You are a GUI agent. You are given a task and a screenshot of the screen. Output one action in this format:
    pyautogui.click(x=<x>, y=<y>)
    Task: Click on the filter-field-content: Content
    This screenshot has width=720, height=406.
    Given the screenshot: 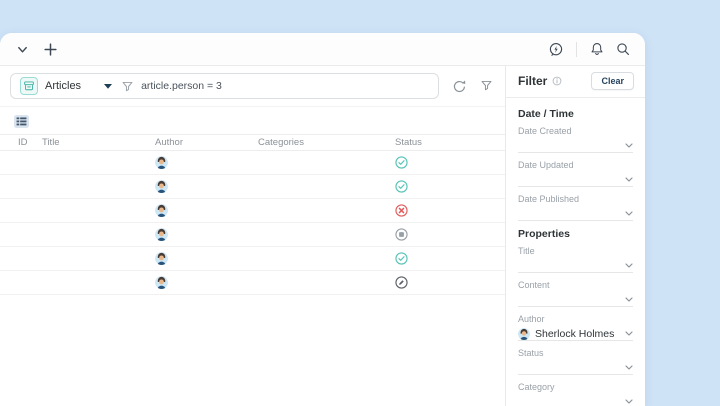 What is the action you would take?
    pyautogui.click(x=575, y=293)
    